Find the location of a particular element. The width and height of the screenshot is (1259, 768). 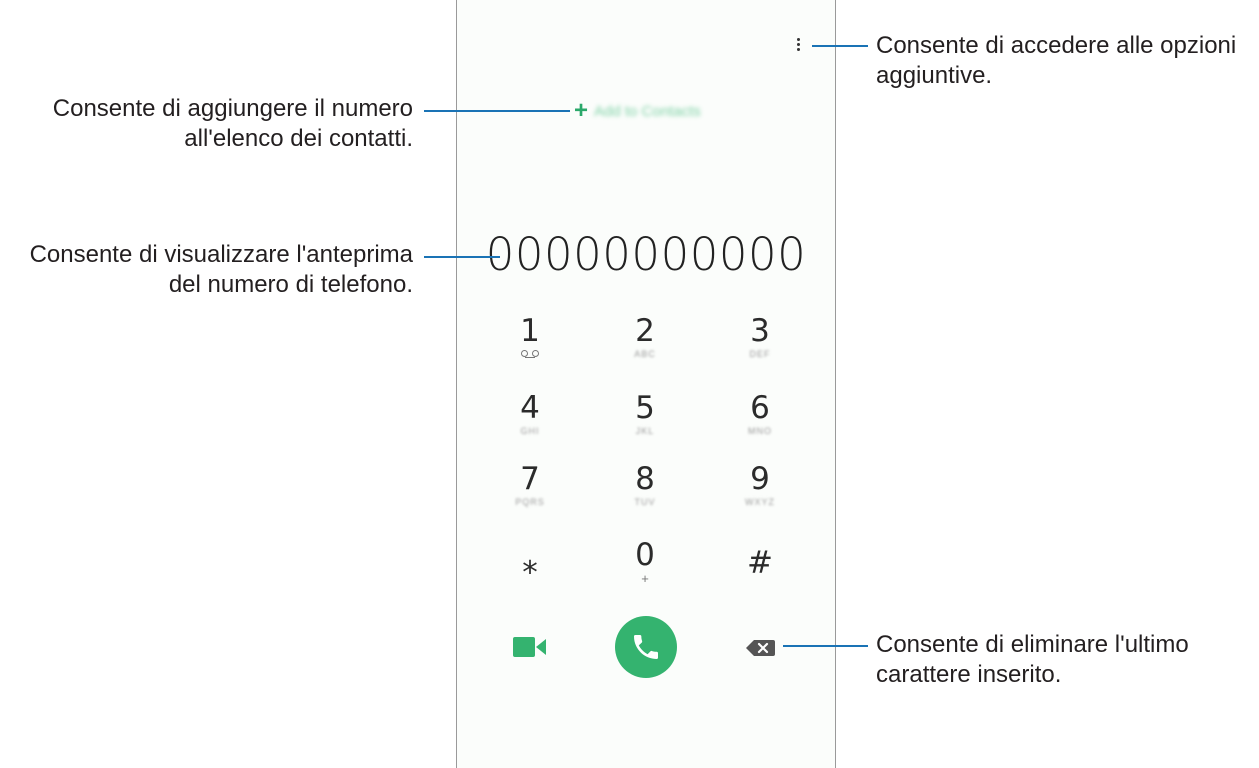

key-1: 1 is located at coordinates (530, 338).